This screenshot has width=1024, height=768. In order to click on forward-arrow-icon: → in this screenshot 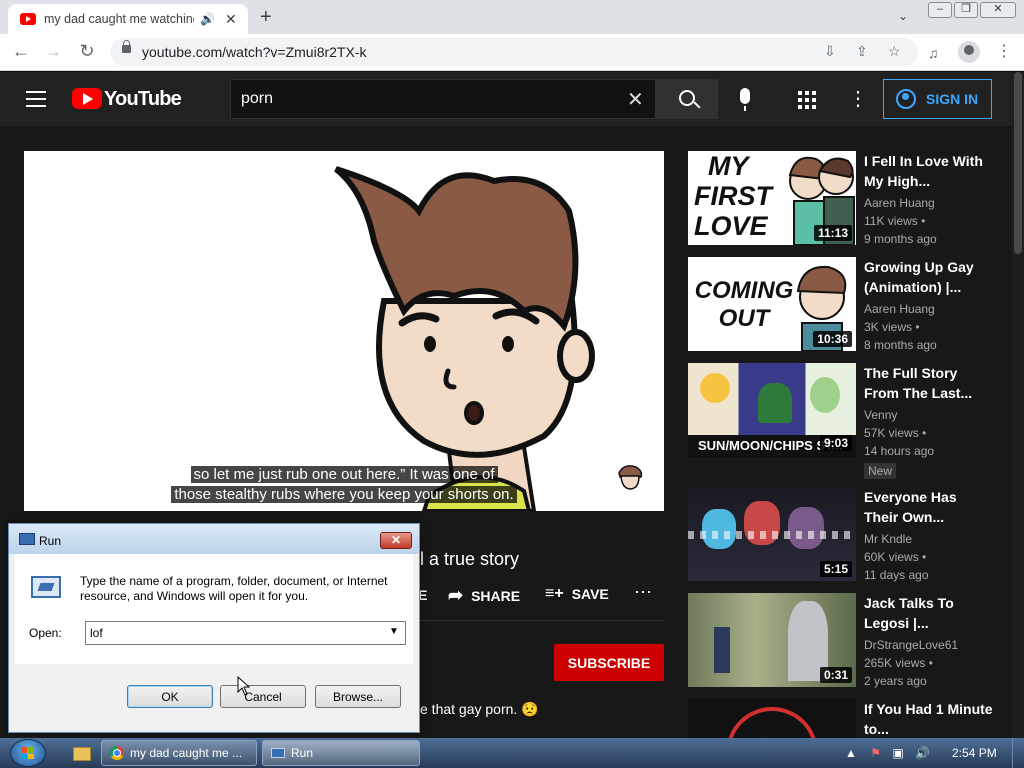, I will do `click(53, 51)`.